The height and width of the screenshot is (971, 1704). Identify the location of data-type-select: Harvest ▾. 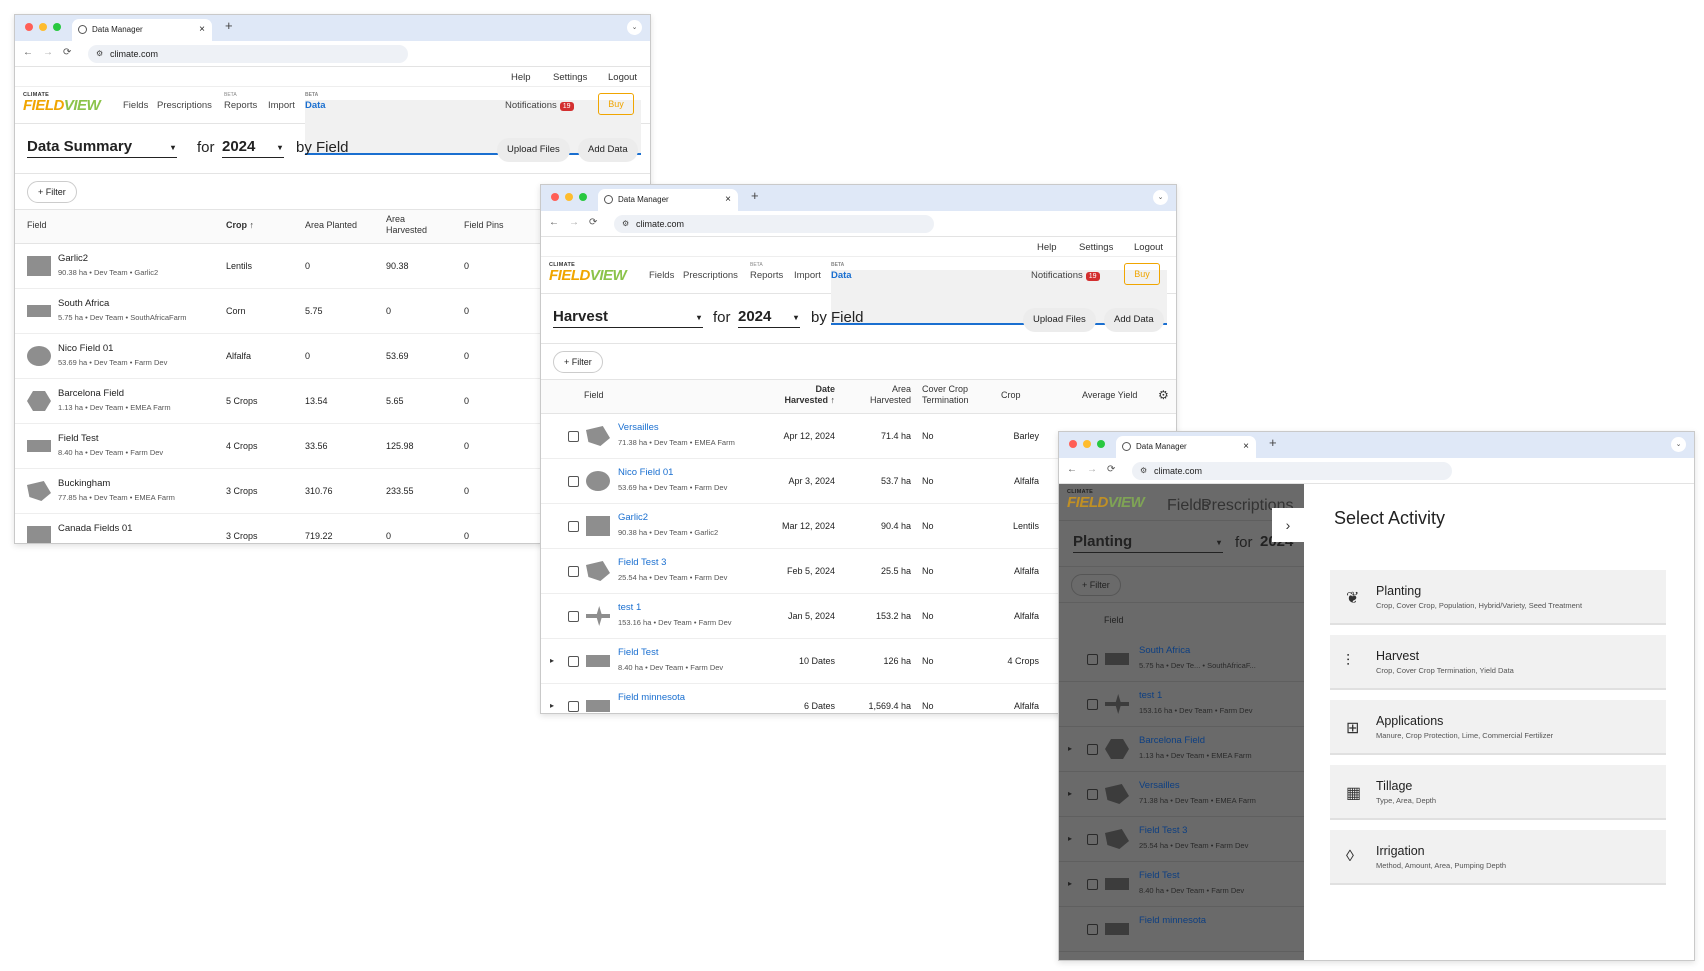
(628, 318).